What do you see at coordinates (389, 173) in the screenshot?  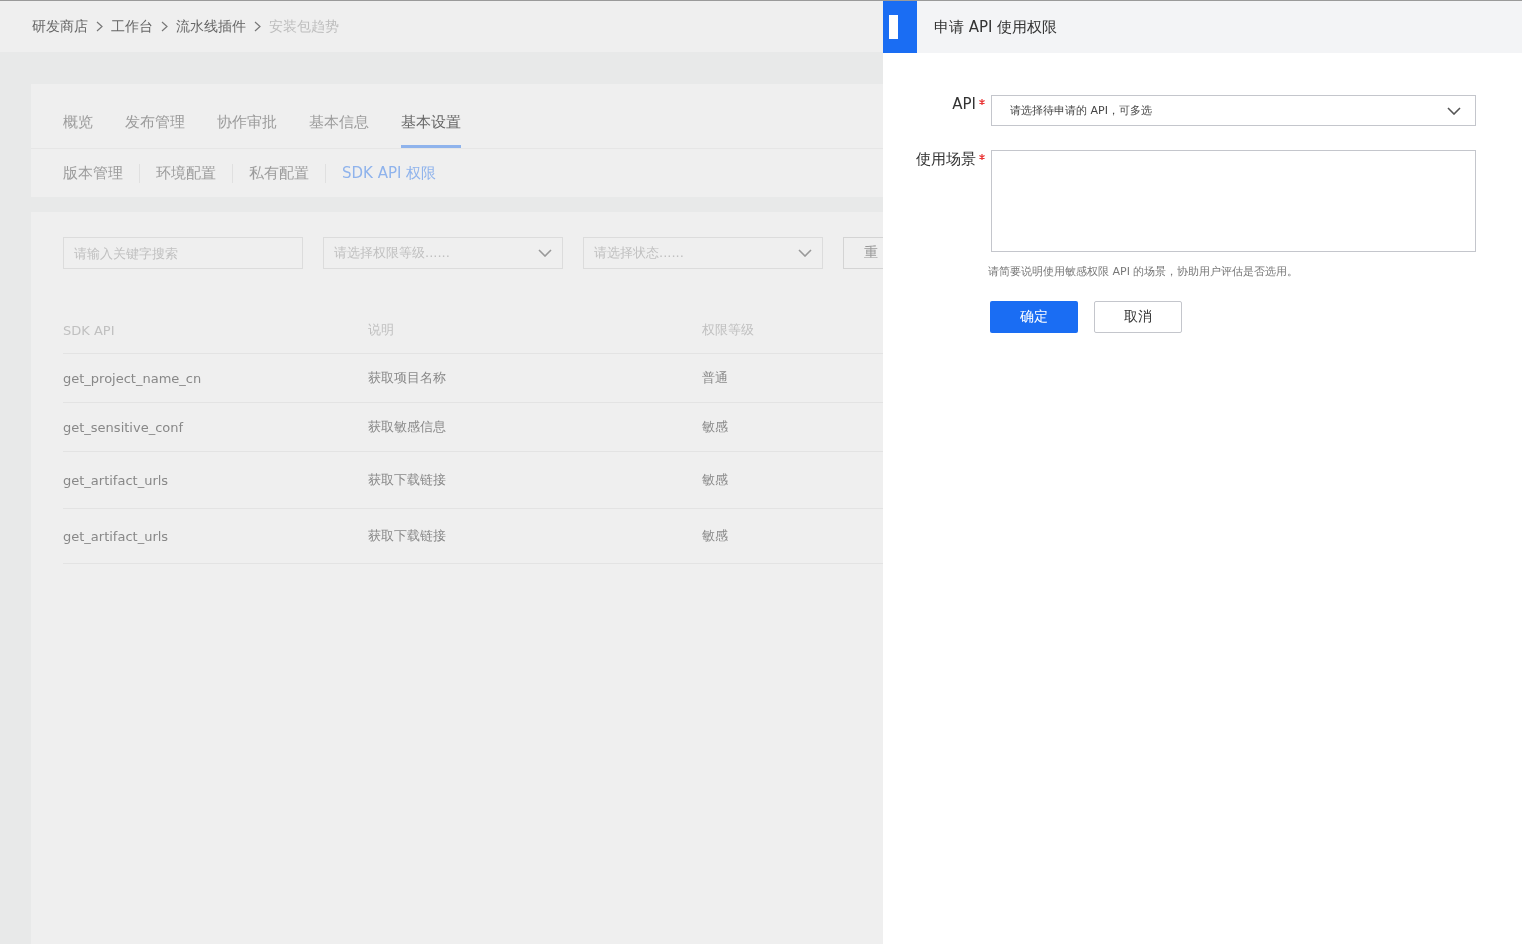 I see `sub-tab: SDK API 权限` at bounding box center [389, 173].